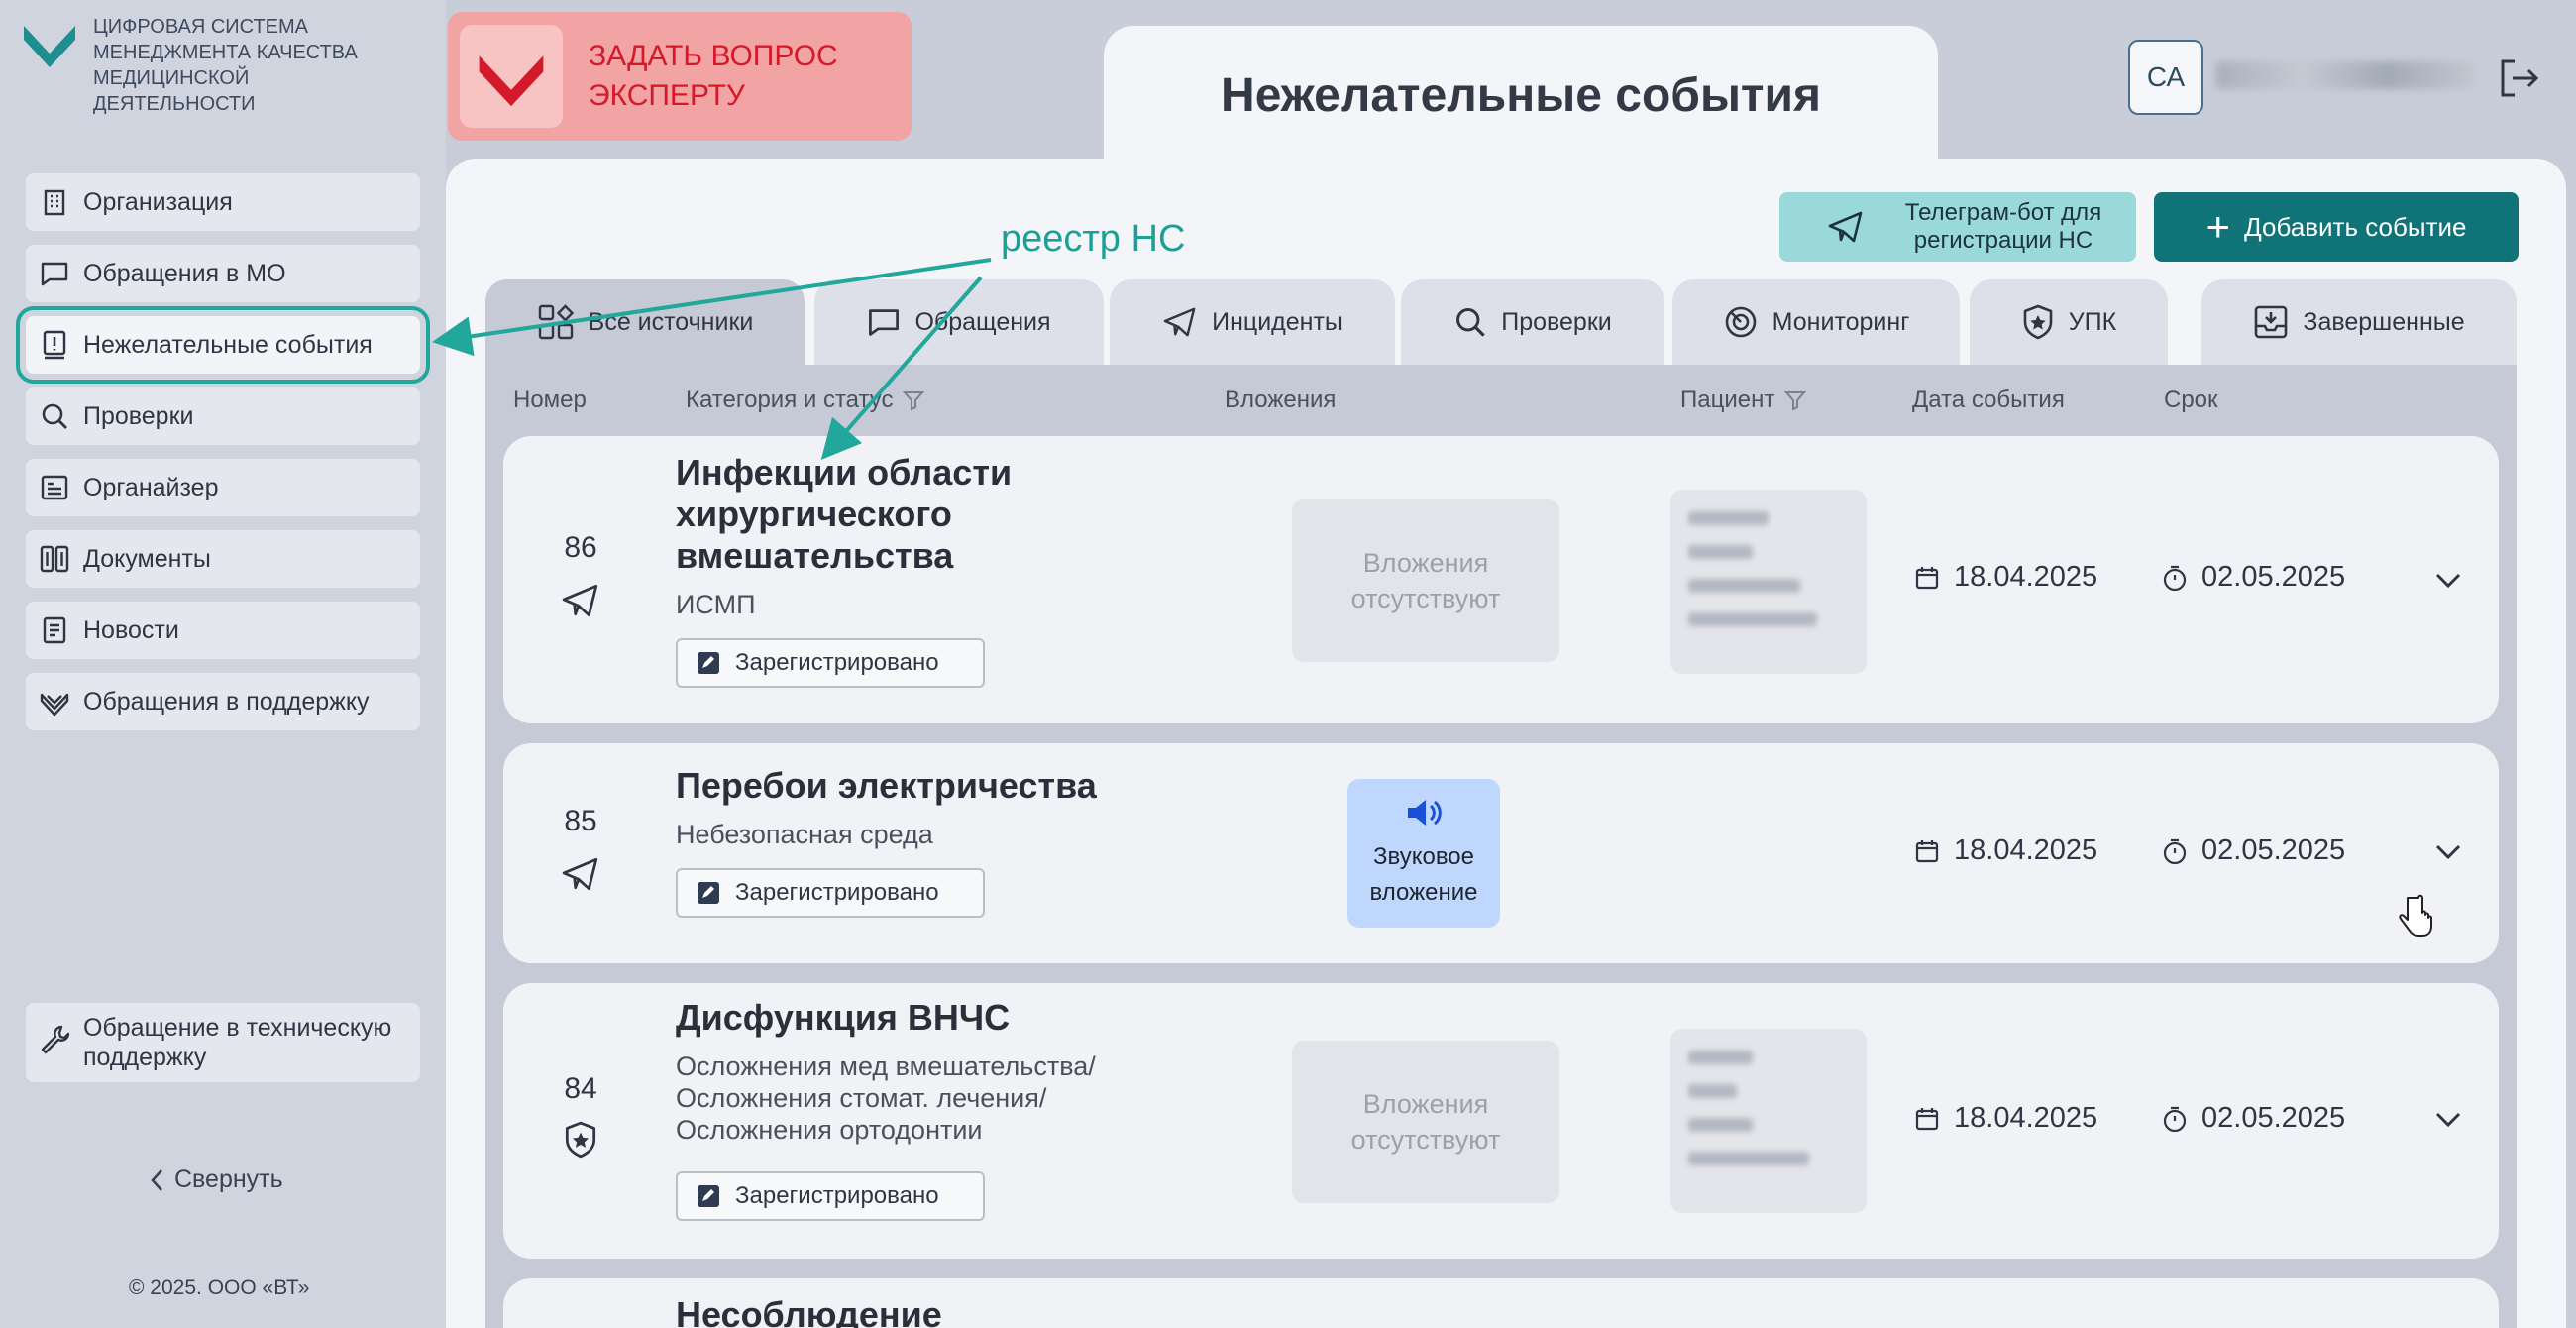 Image resolution: width=2576 pixels, height=1328 pixels. What do you see at coordinates (805, 400) in the screenshot?
I see `column-header-category: Категория и статус` at bounding box center [805, 400].